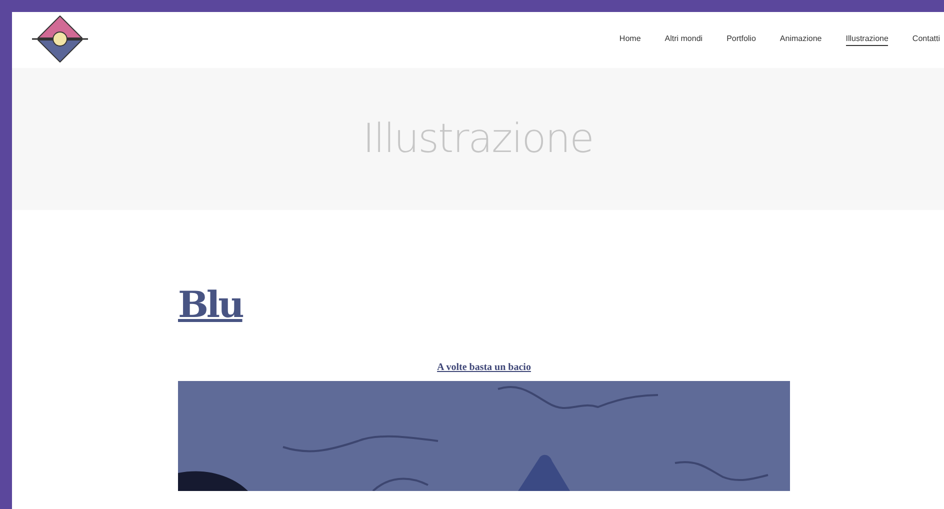  What do you see at coordinates (741, 40) in the screenshot?
I see `nav-link: Portfolio` at bounding box center [741, 40].